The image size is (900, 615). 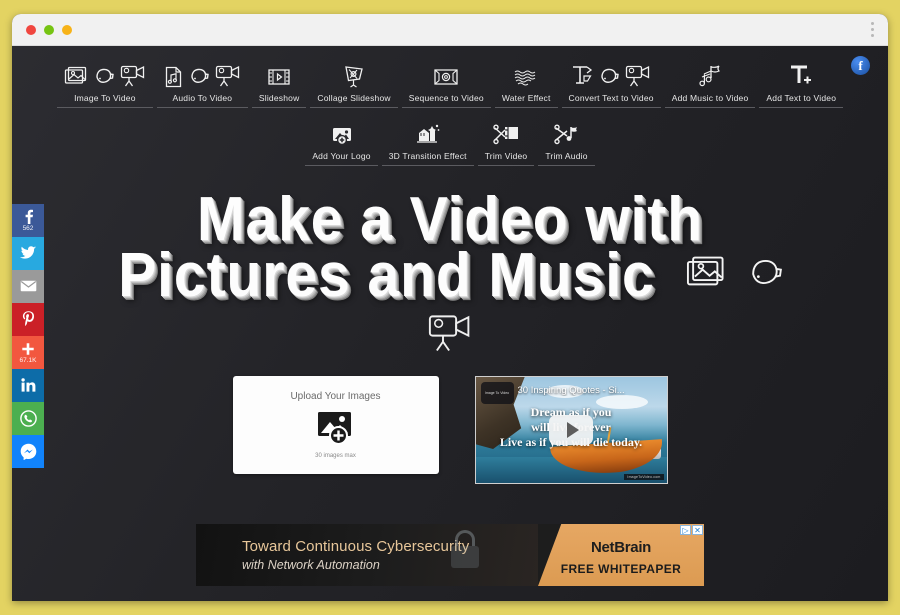 I want to click on nav-item-add-music-to-video: Add Music to Video, so click(x=710, y=81).